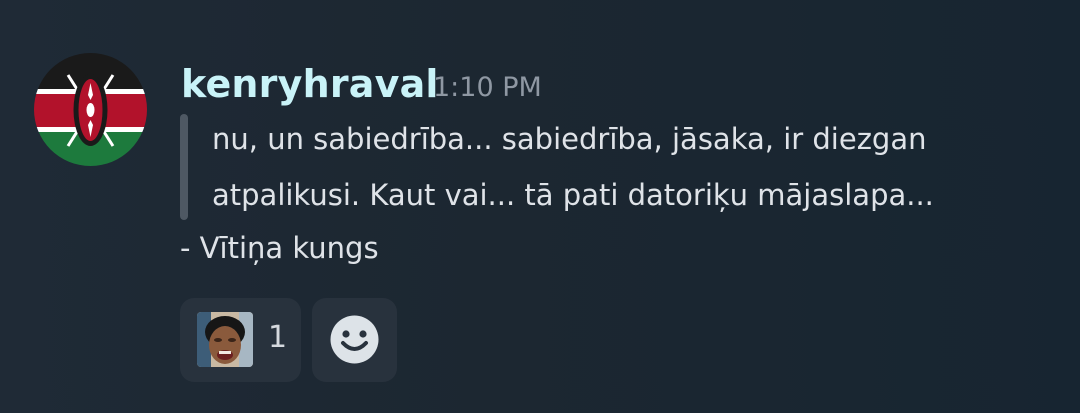 Image resolution: width=1080 pixels, height=413 pixels. What do you see at coordinates (278, 337) in the screenshot?
I see `reaction-count: 1` at bounding box center [278, 337].